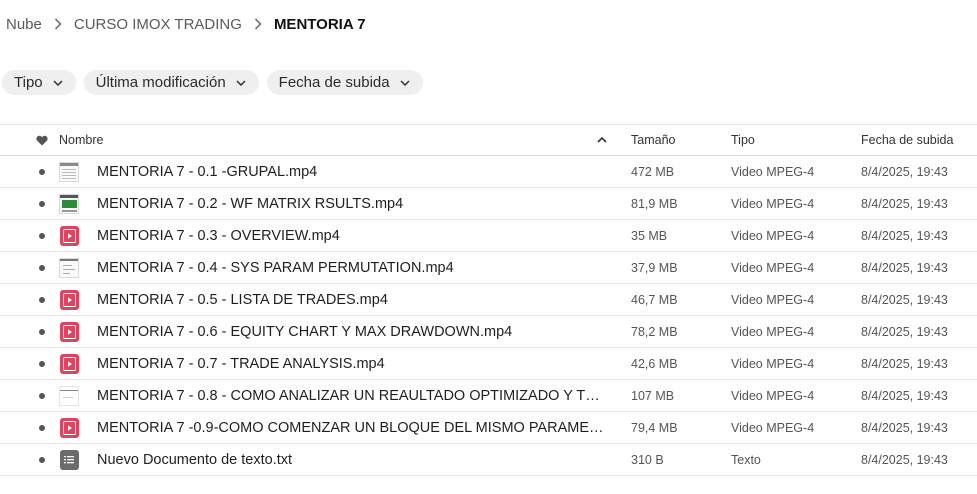  Describe the element at coordinates (907, 140) in the screenshot. I see `column-header-date: Fecha de subida` at that location.